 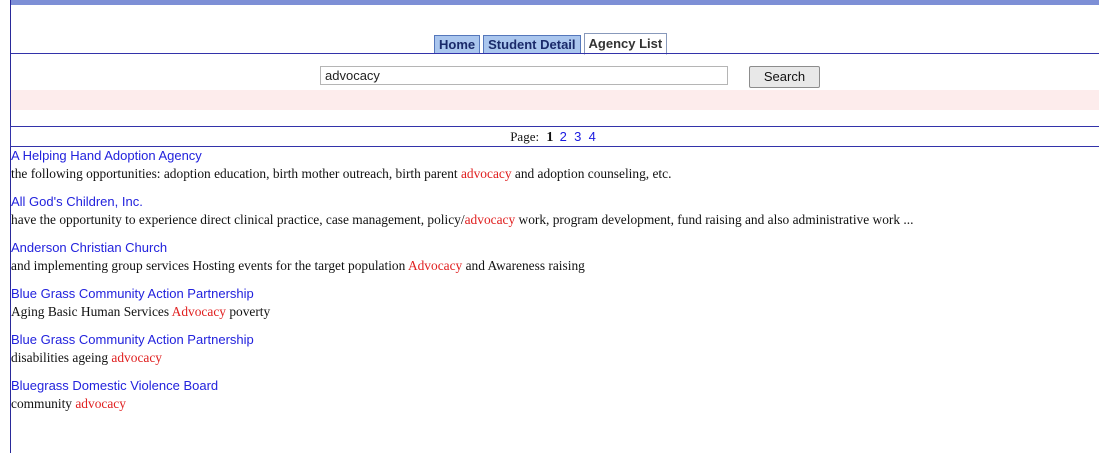 What do you see at coordinates (61, 357) in the screenshot?
I see `description-text: disabilities ageing` at bounding box center [61, 357].